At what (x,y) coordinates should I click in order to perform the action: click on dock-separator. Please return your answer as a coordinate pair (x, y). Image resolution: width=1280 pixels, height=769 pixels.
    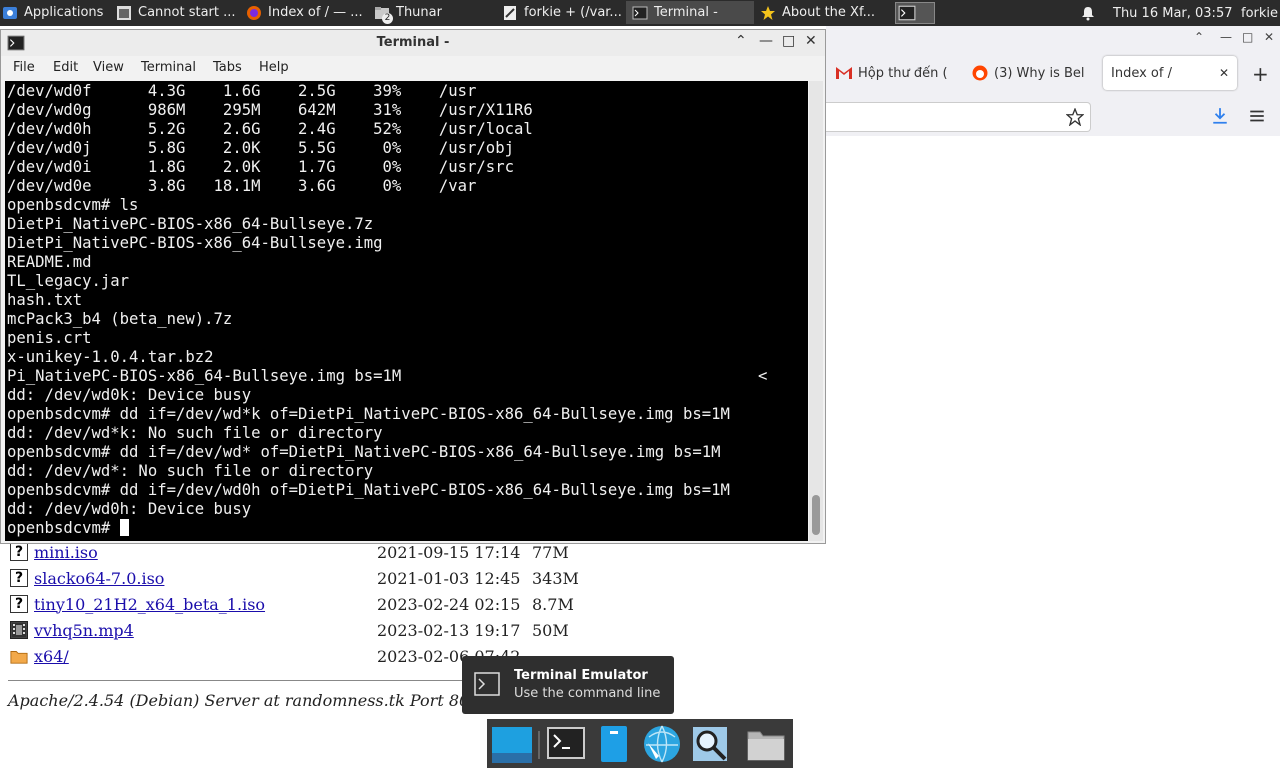
    Looking at the image, I should click on (539, 745).